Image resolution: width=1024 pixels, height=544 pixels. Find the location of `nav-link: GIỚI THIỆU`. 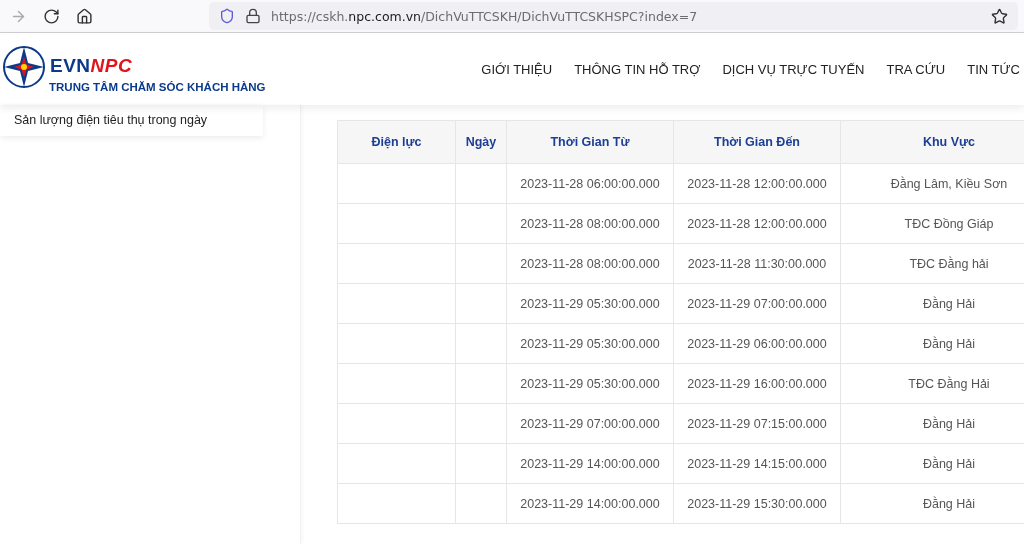

nav-link: GIỚI THIỆU is located at coordinates (517, 69).